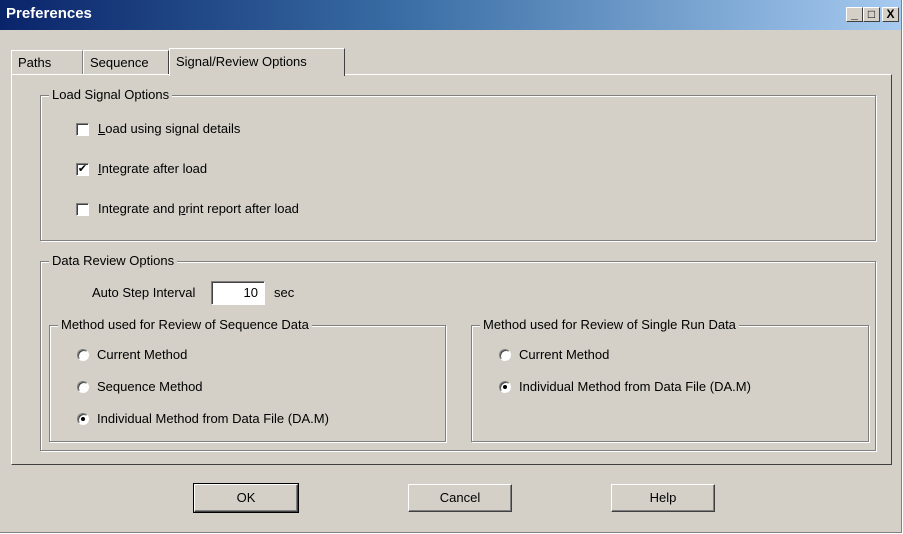 The width and height of the screenshot is (903, 534). What do you see at coordinates (111, 94) in the screenshot?
I see `load-signal-options-legend: Load Signal Options` at bounding box center [111, 94].